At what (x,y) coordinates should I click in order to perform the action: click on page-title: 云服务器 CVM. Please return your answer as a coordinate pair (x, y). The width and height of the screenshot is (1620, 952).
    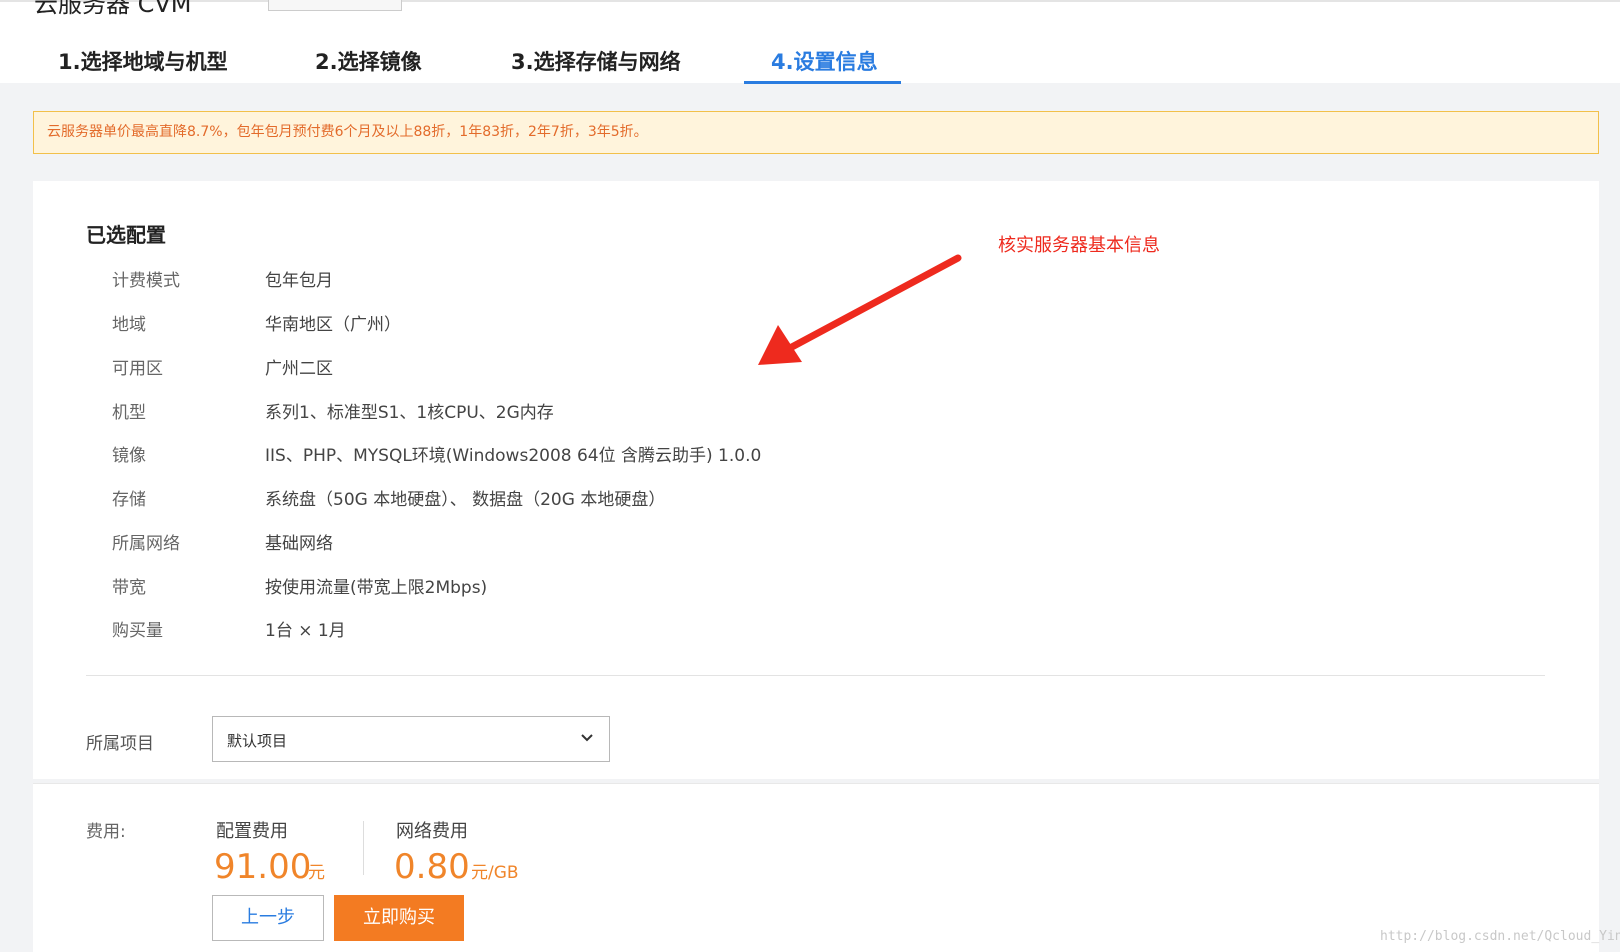
    Looking at the image, I should click on (113, 9).